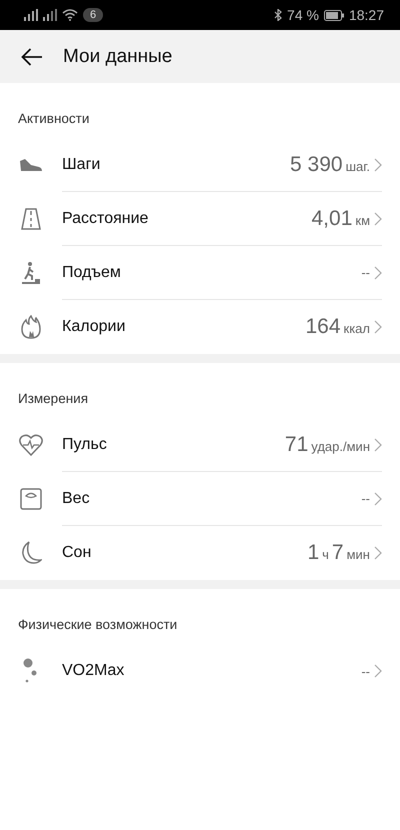 Image resolution: width=400 pixels, height=830 pixels. I want to click on metric-value: 5 390 шаг., so click(330, 164).